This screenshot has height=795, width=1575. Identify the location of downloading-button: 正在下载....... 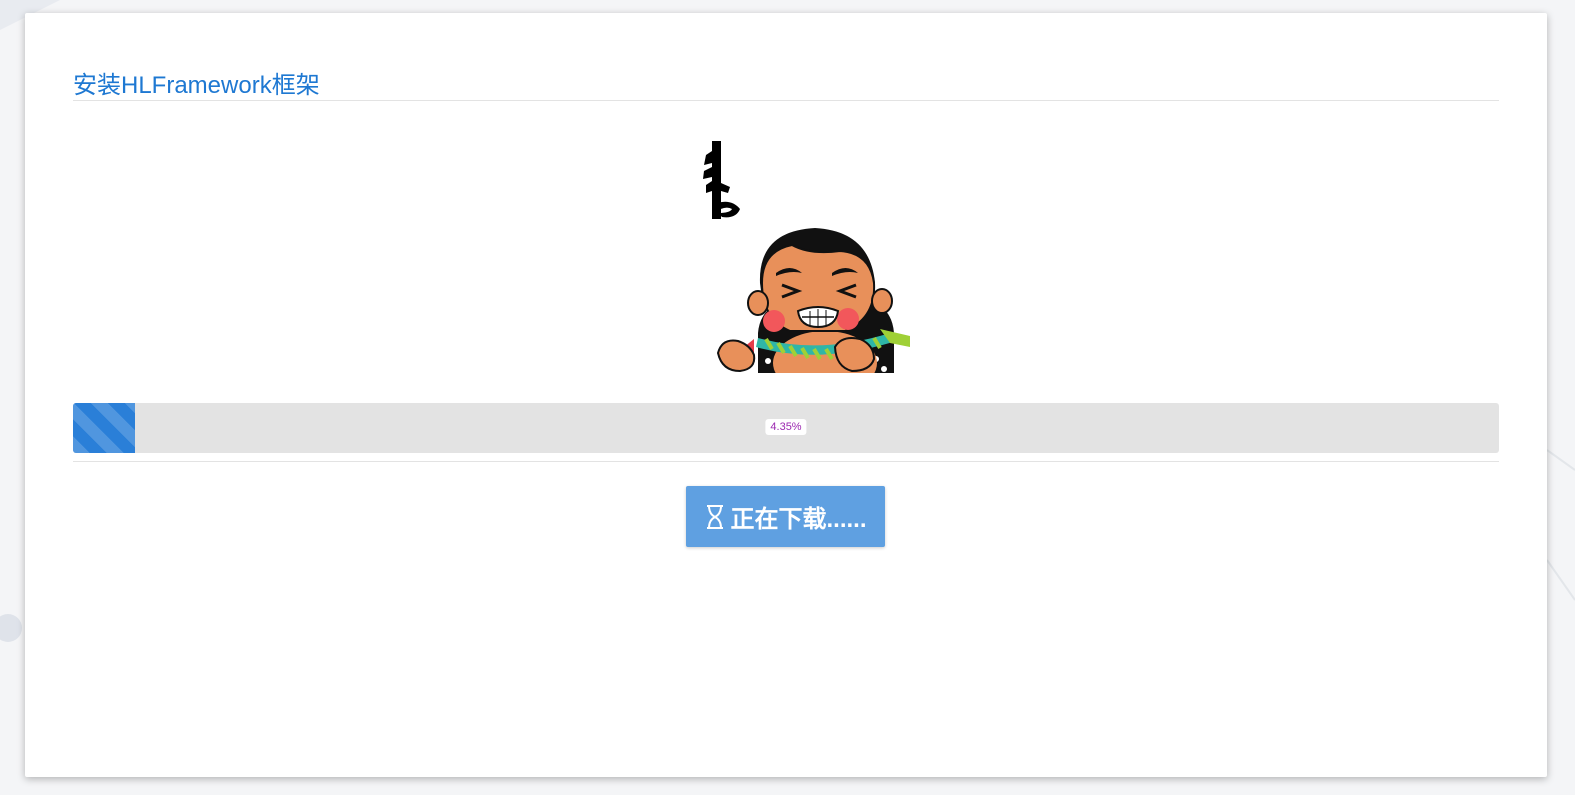
(785, 516).